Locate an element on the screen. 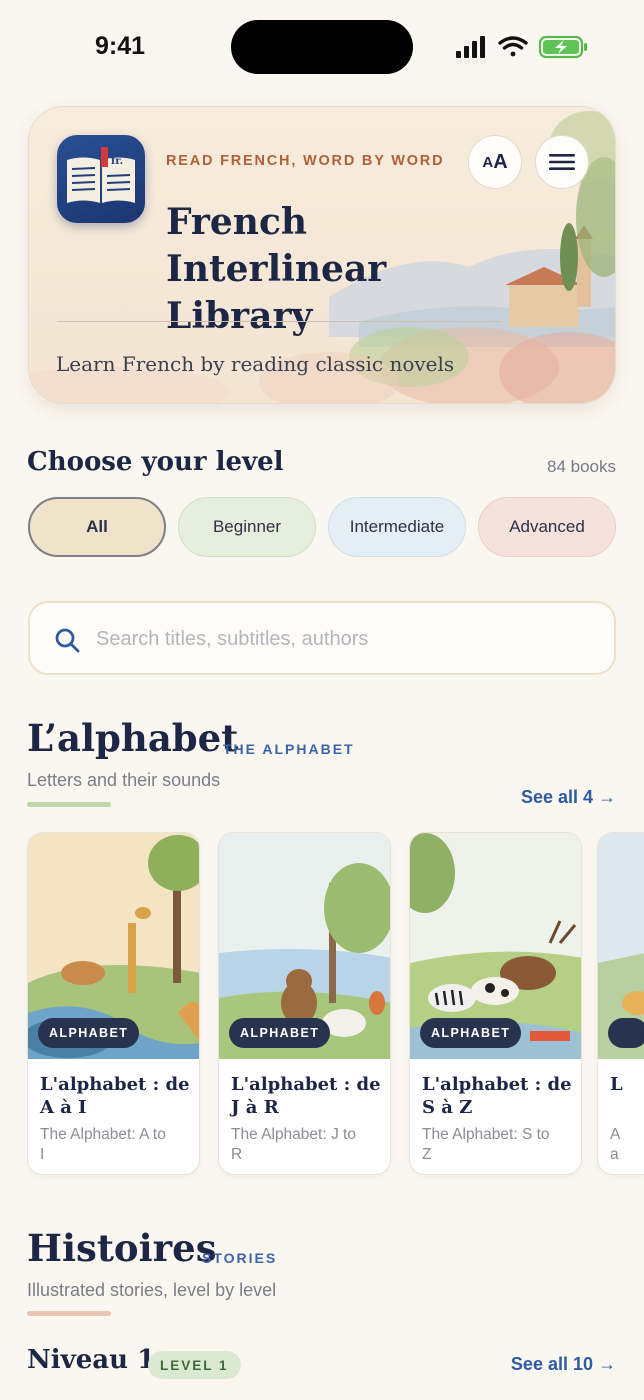 The width and height of the screenshot is (644, 1400). menu-button is located at coordinates (562, 162).